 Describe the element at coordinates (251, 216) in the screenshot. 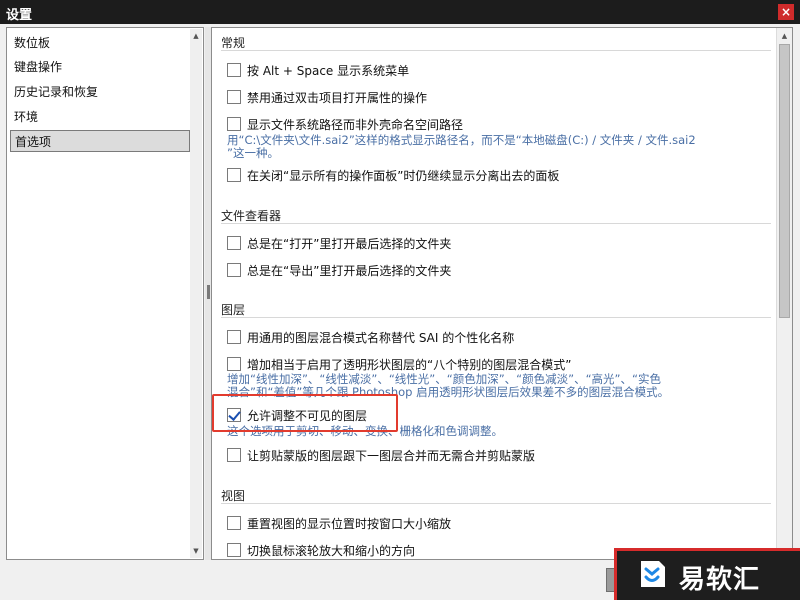

I see `section-heading-file-viewer: 文件查看器` at that location.